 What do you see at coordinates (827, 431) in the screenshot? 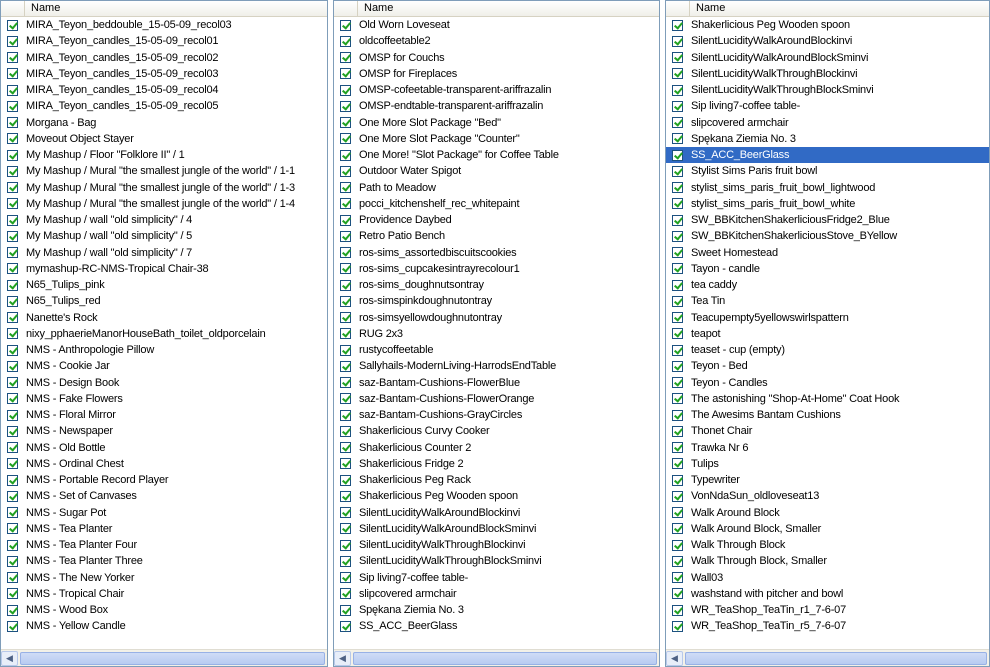
I see `list-item: Thonet Chair` at bounding box center [827, 431].